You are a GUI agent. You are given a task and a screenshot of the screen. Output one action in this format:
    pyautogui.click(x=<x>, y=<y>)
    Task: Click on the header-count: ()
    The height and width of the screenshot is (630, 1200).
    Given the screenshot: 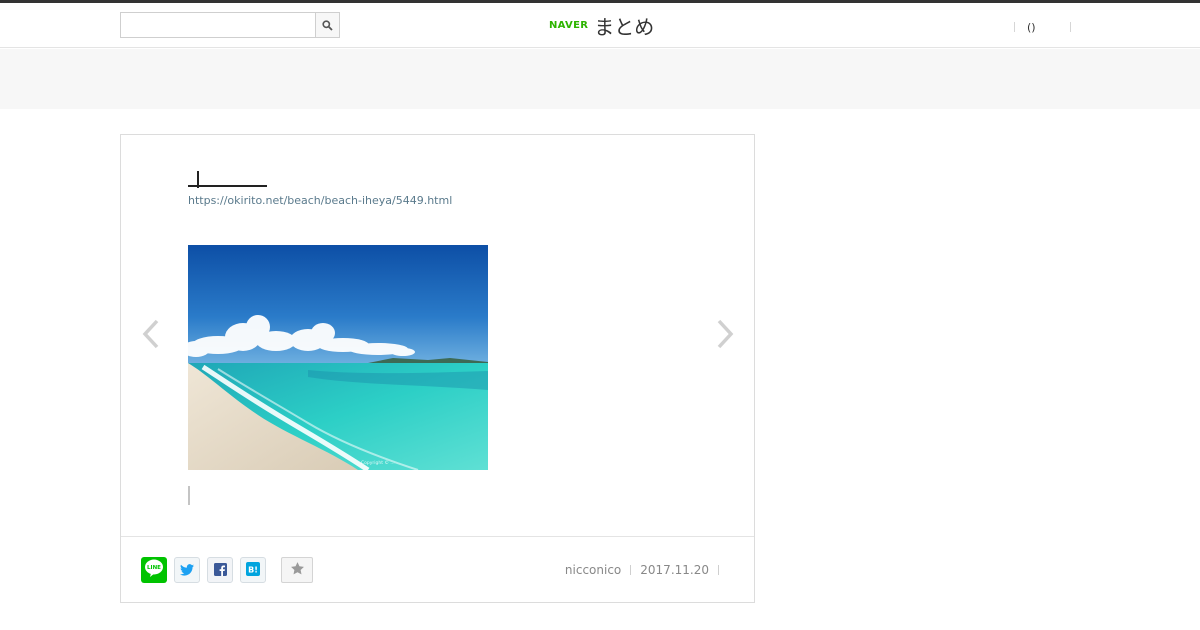 What is the action you would take?
    pyautogui.click(x=1031, y=27)
    